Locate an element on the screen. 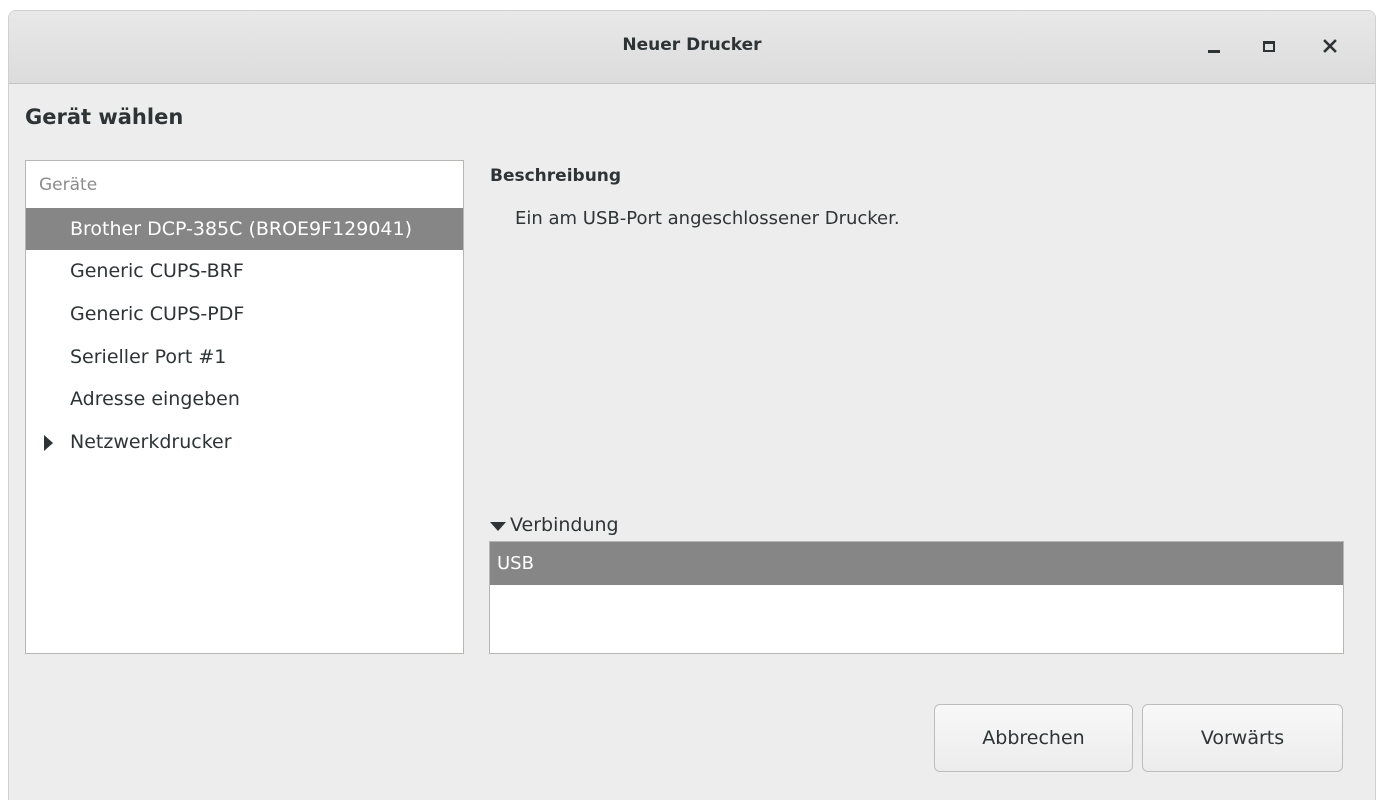  window-title: Neuer Drucker is located at coordinates (692, 45).